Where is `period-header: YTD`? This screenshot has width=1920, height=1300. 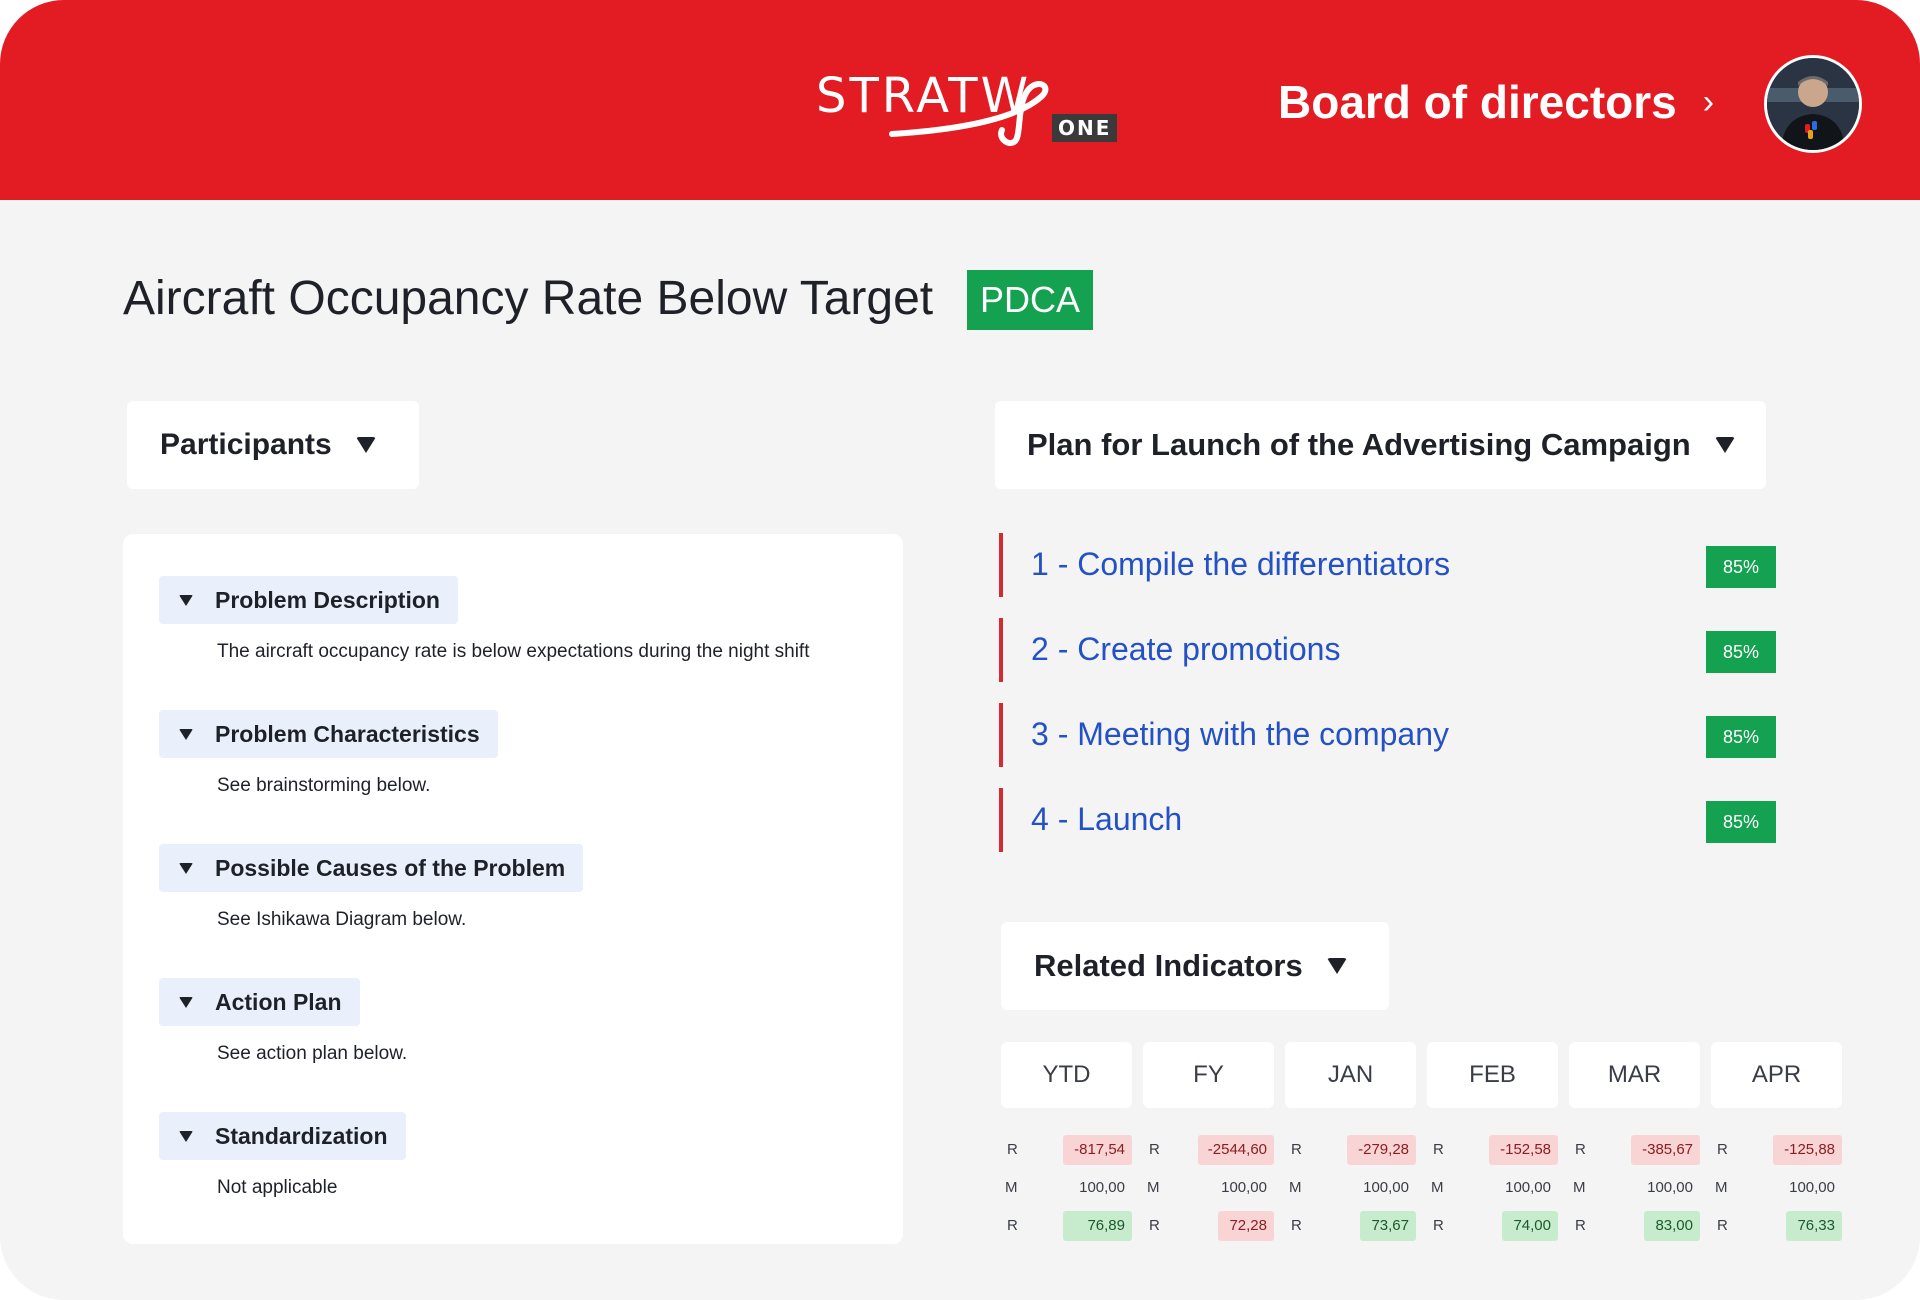 period-header: YTD is located at coordinates (1066, 1075).